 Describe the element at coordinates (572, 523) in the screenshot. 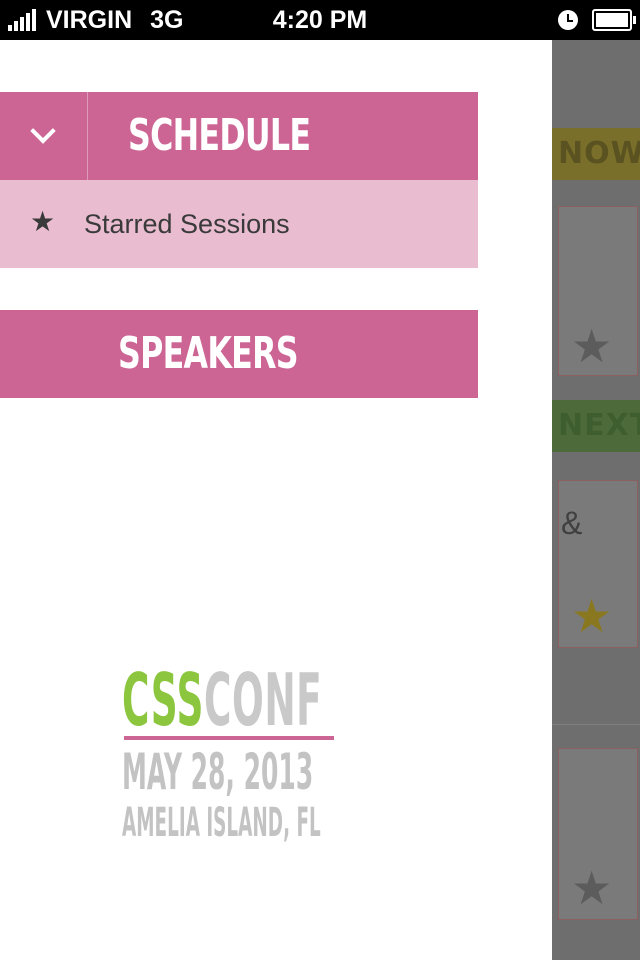

I see `session-title-fragment: &` at that location.